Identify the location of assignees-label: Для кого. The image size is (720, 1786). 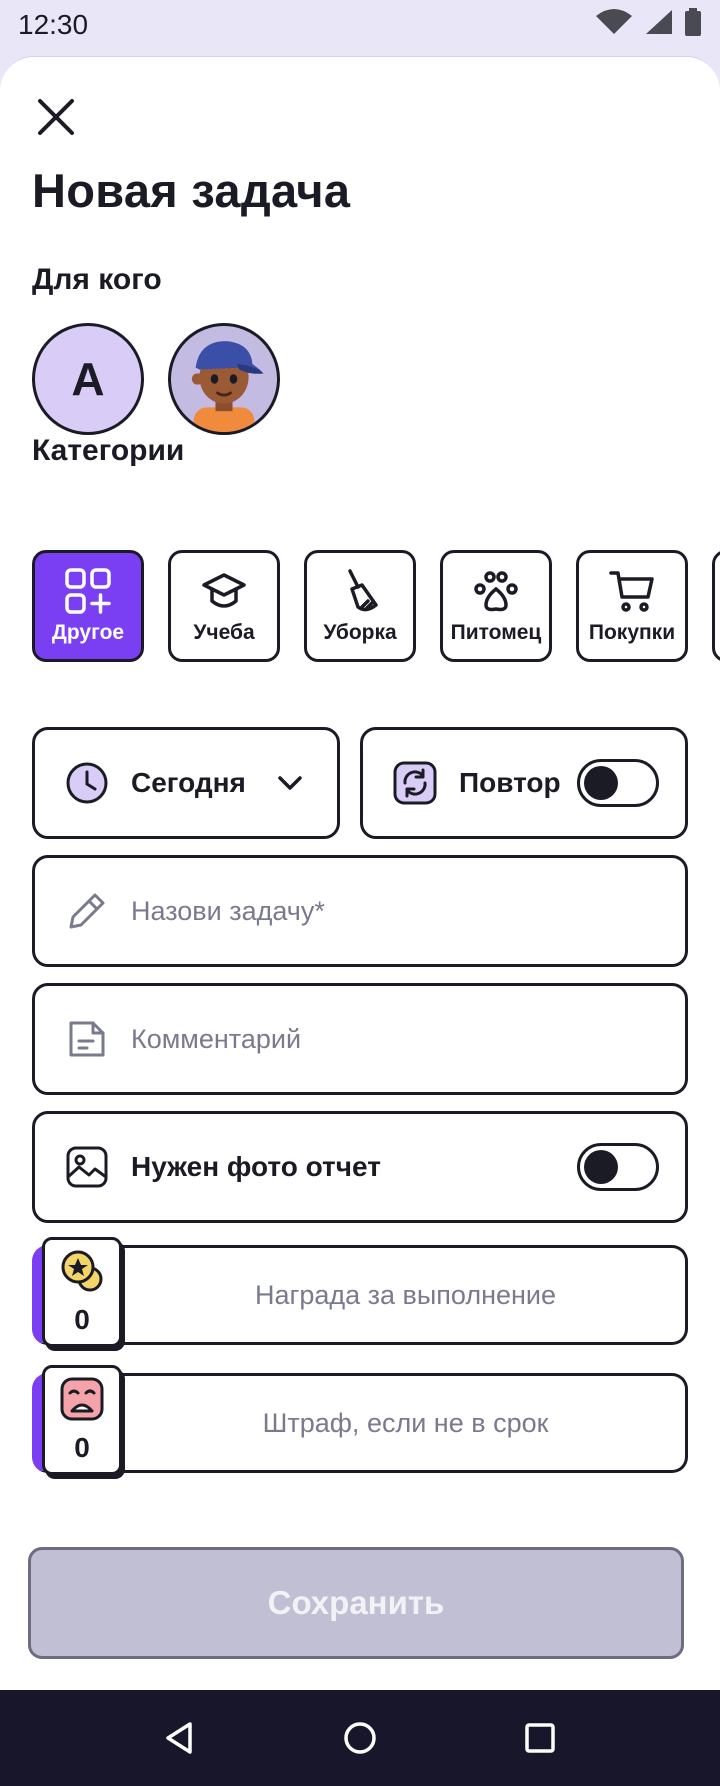
(97, 279).